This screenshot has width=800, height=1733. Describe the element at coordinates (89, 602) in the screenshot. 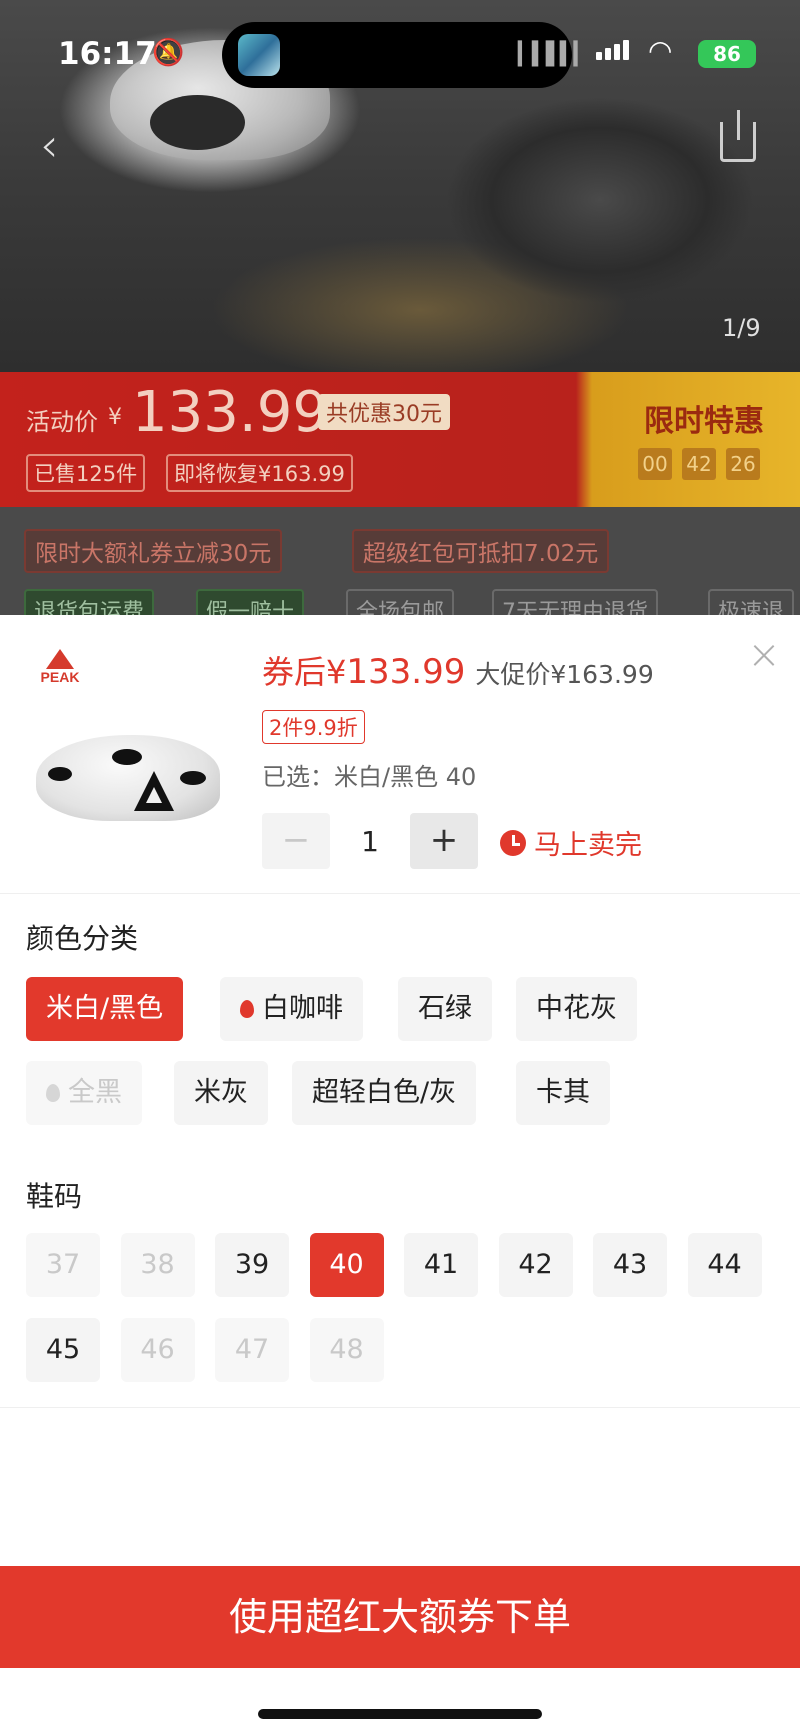

I see `service-tag: 退货包运费` at that location.